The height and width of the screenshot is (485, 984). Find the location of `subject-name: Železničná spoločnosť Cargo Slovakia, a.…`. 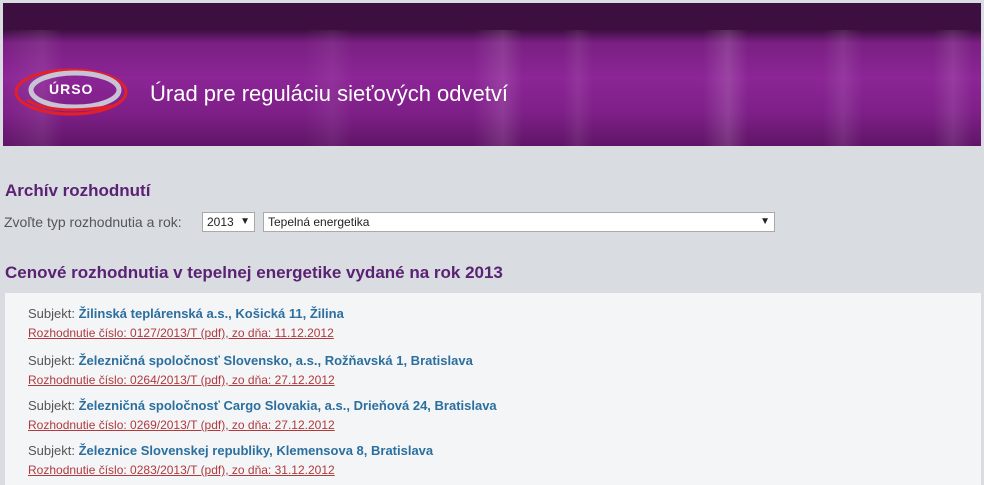

subject-name: Železničná spoločnosť Cargo Slovakia, a.… is located at coordinates (288, 405).